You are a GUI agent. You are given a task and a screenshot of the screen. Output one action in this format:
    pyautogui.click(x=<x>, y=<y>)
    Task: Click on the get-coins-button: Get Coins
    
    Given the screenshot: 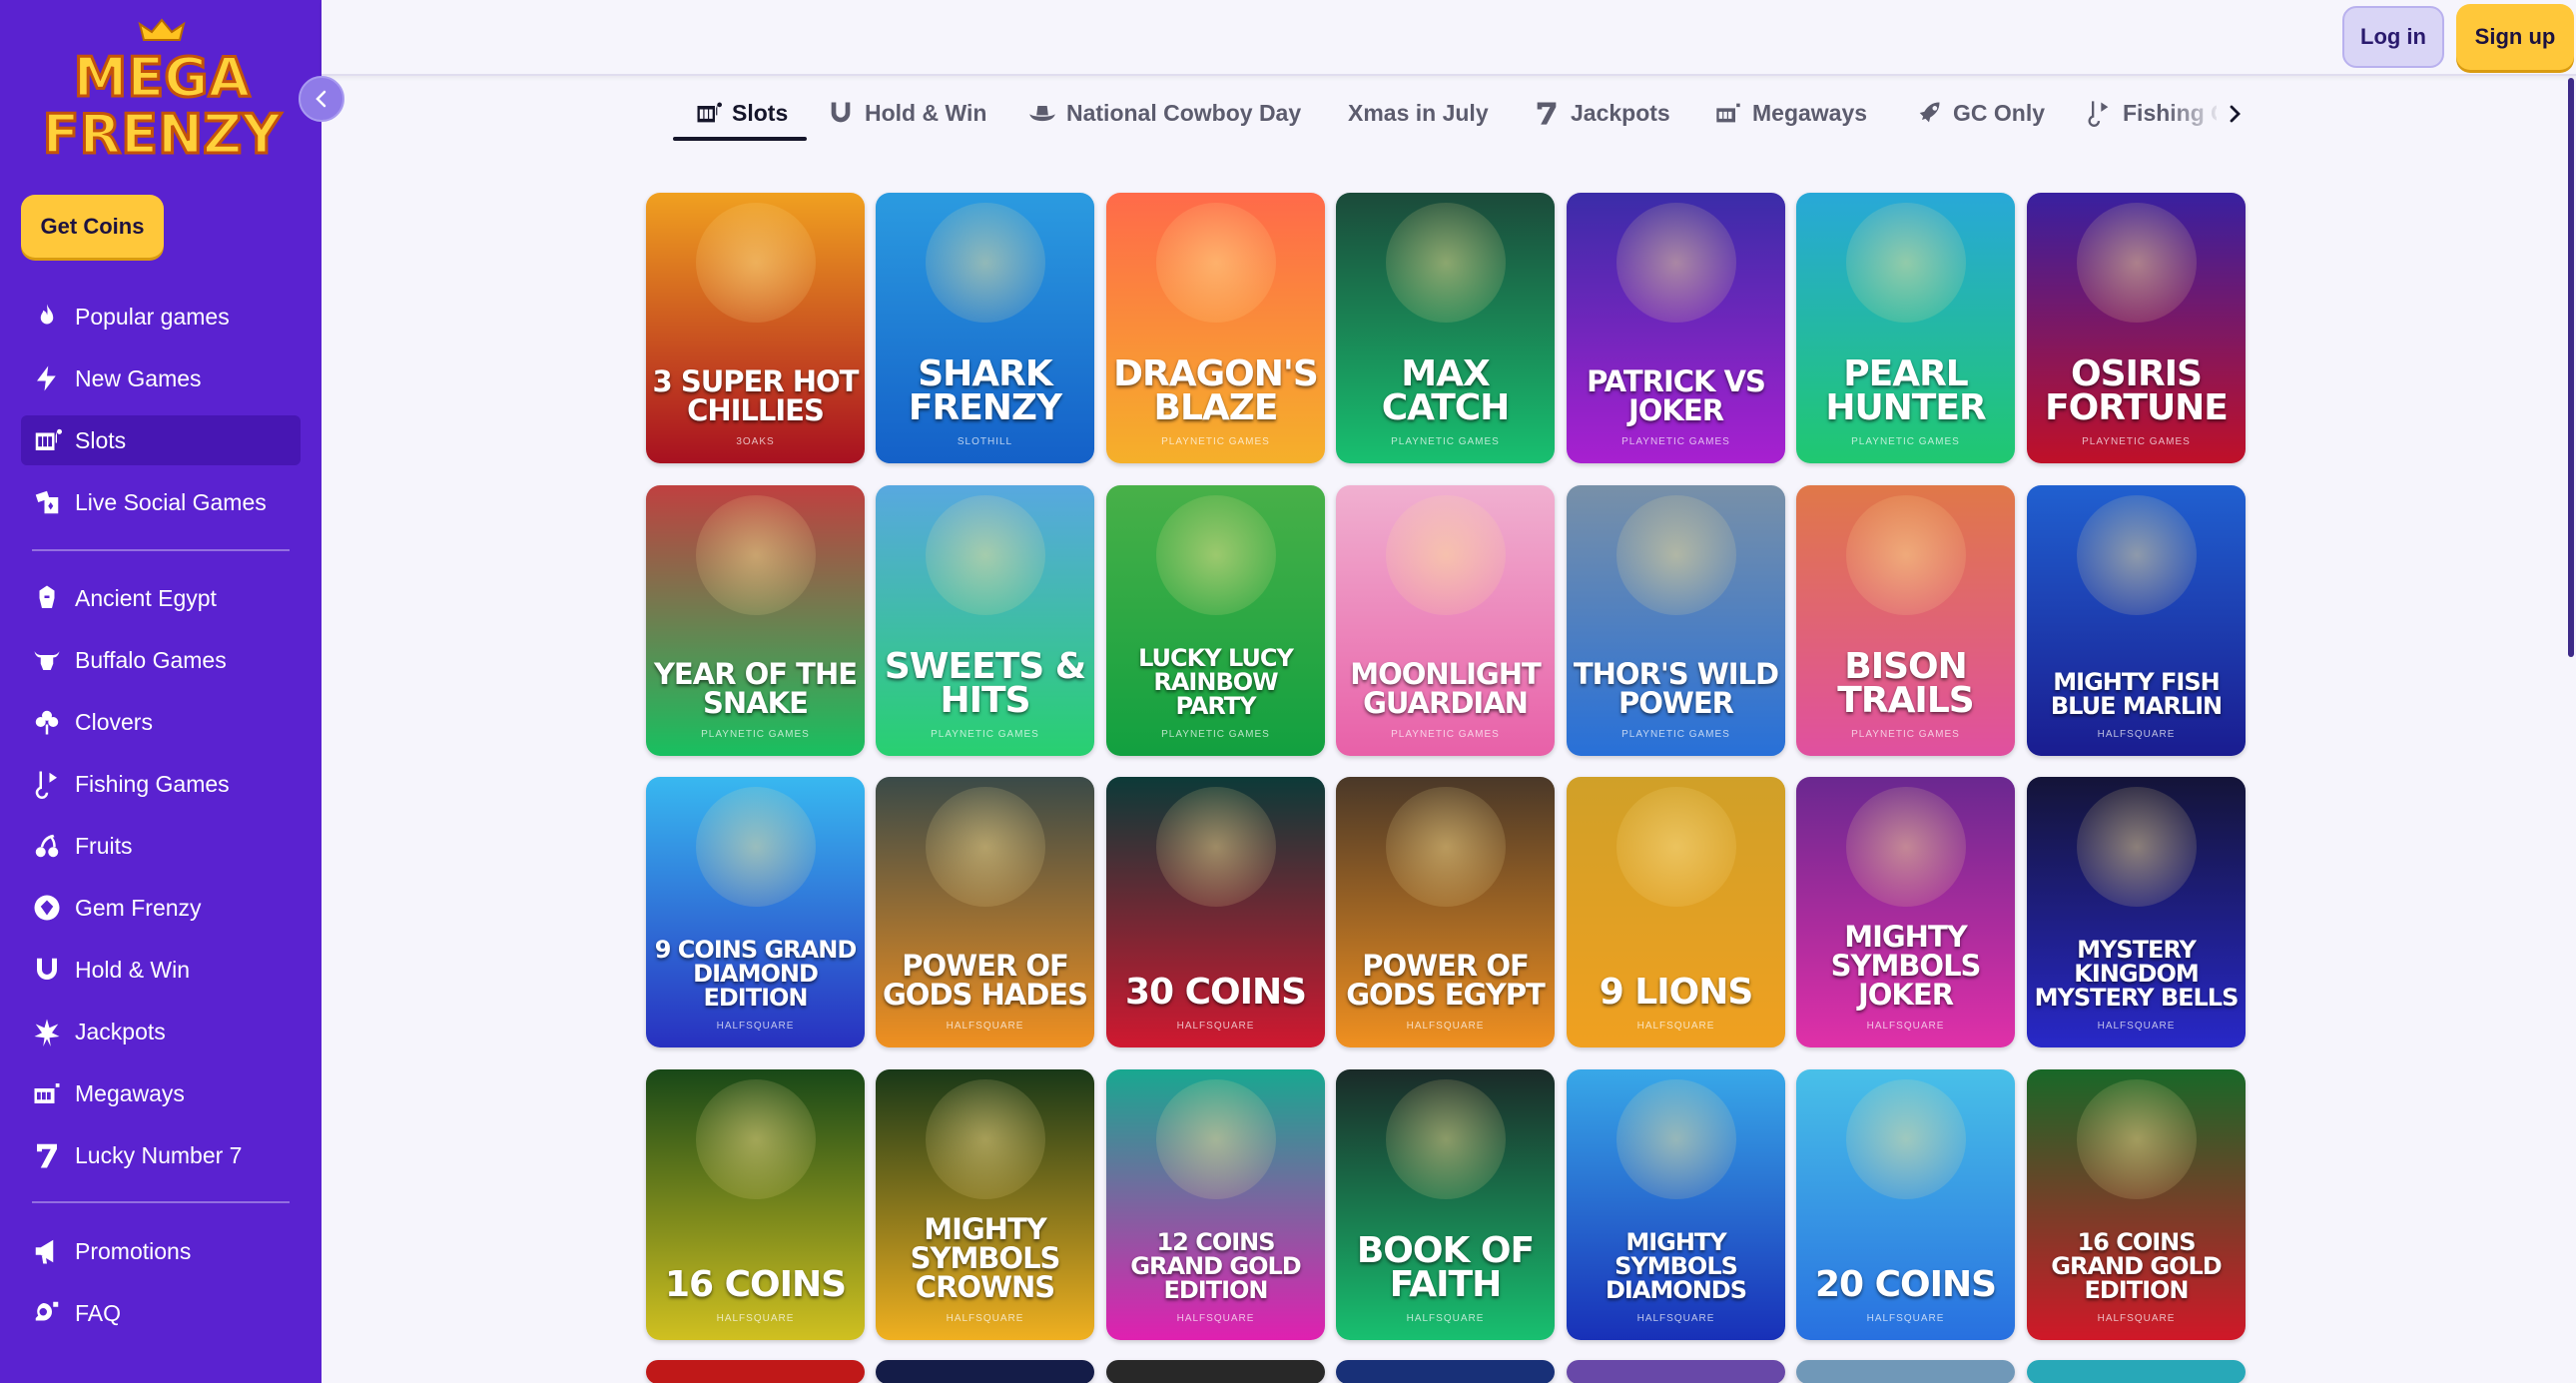 What is the action you would take?
    pyautogui.click(x=92, y=227)
    